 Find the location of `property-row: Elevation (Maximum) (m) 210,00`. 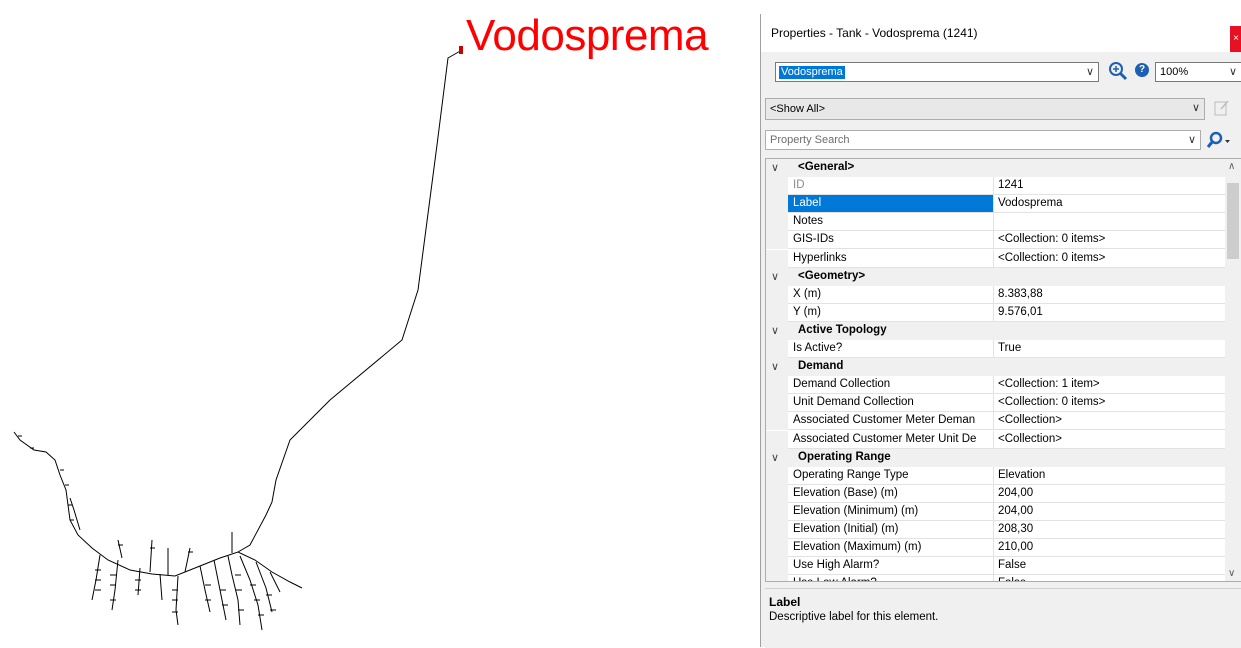

property-row: Elevation (Maximum) (m) 210,00 is located at coordinates (996, 548).